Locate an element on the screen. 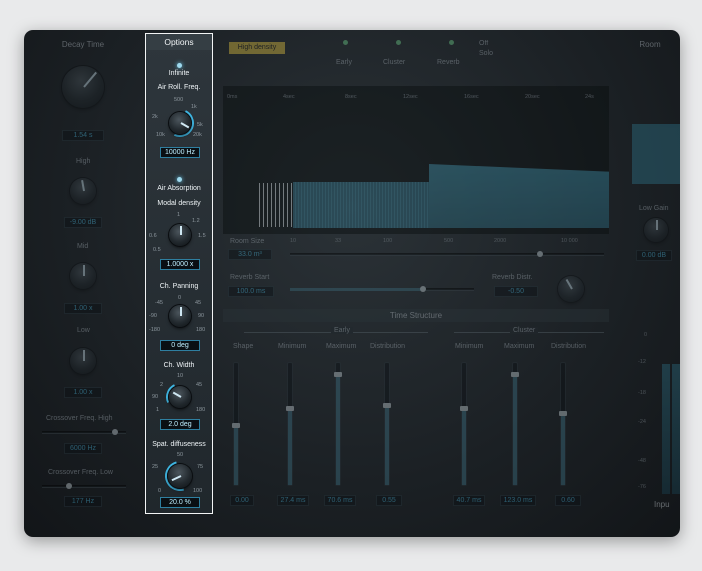 This screenshot has width=702, height=571. ch-width-knob is located at coordinates (180, 397).